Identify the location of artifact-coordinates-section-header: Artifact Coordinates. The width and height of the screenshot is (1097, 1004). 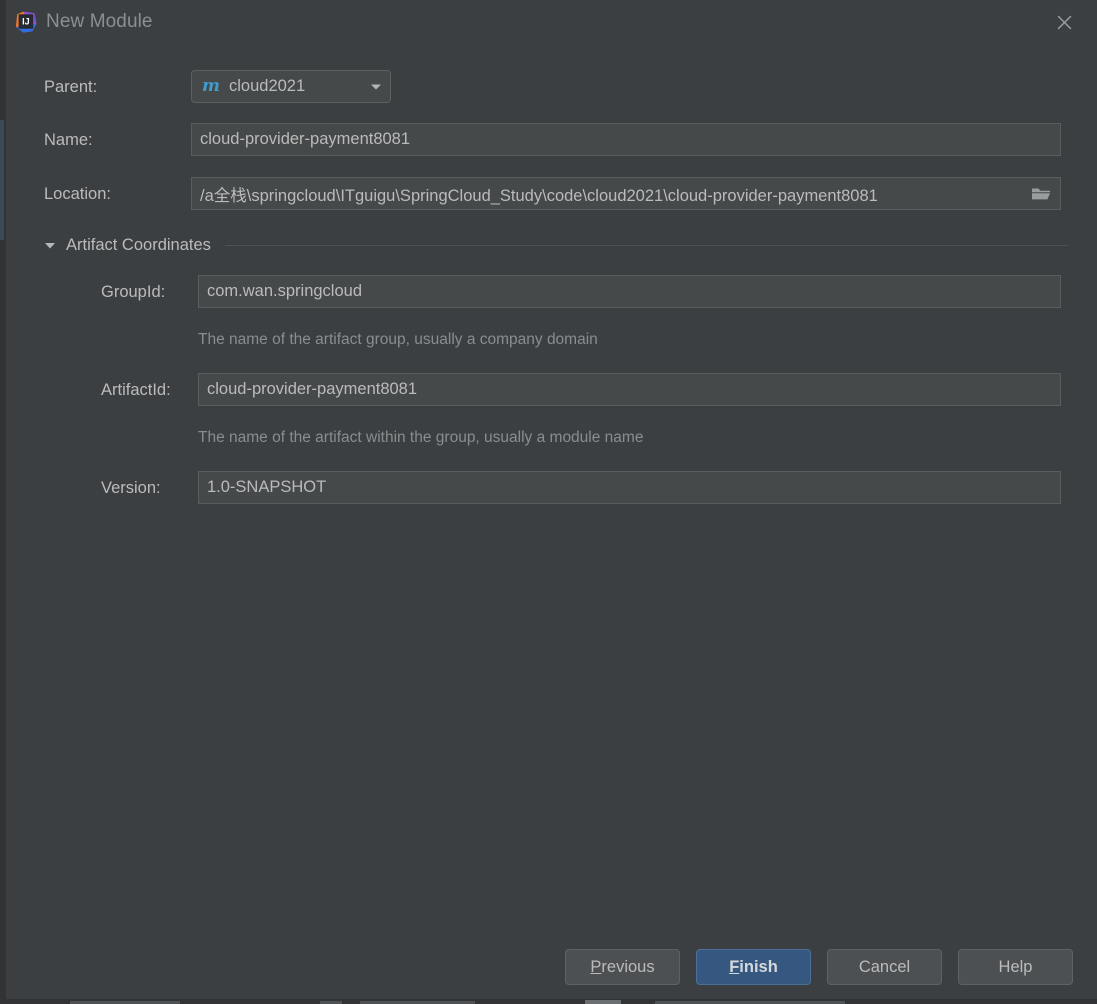
(556, 245).